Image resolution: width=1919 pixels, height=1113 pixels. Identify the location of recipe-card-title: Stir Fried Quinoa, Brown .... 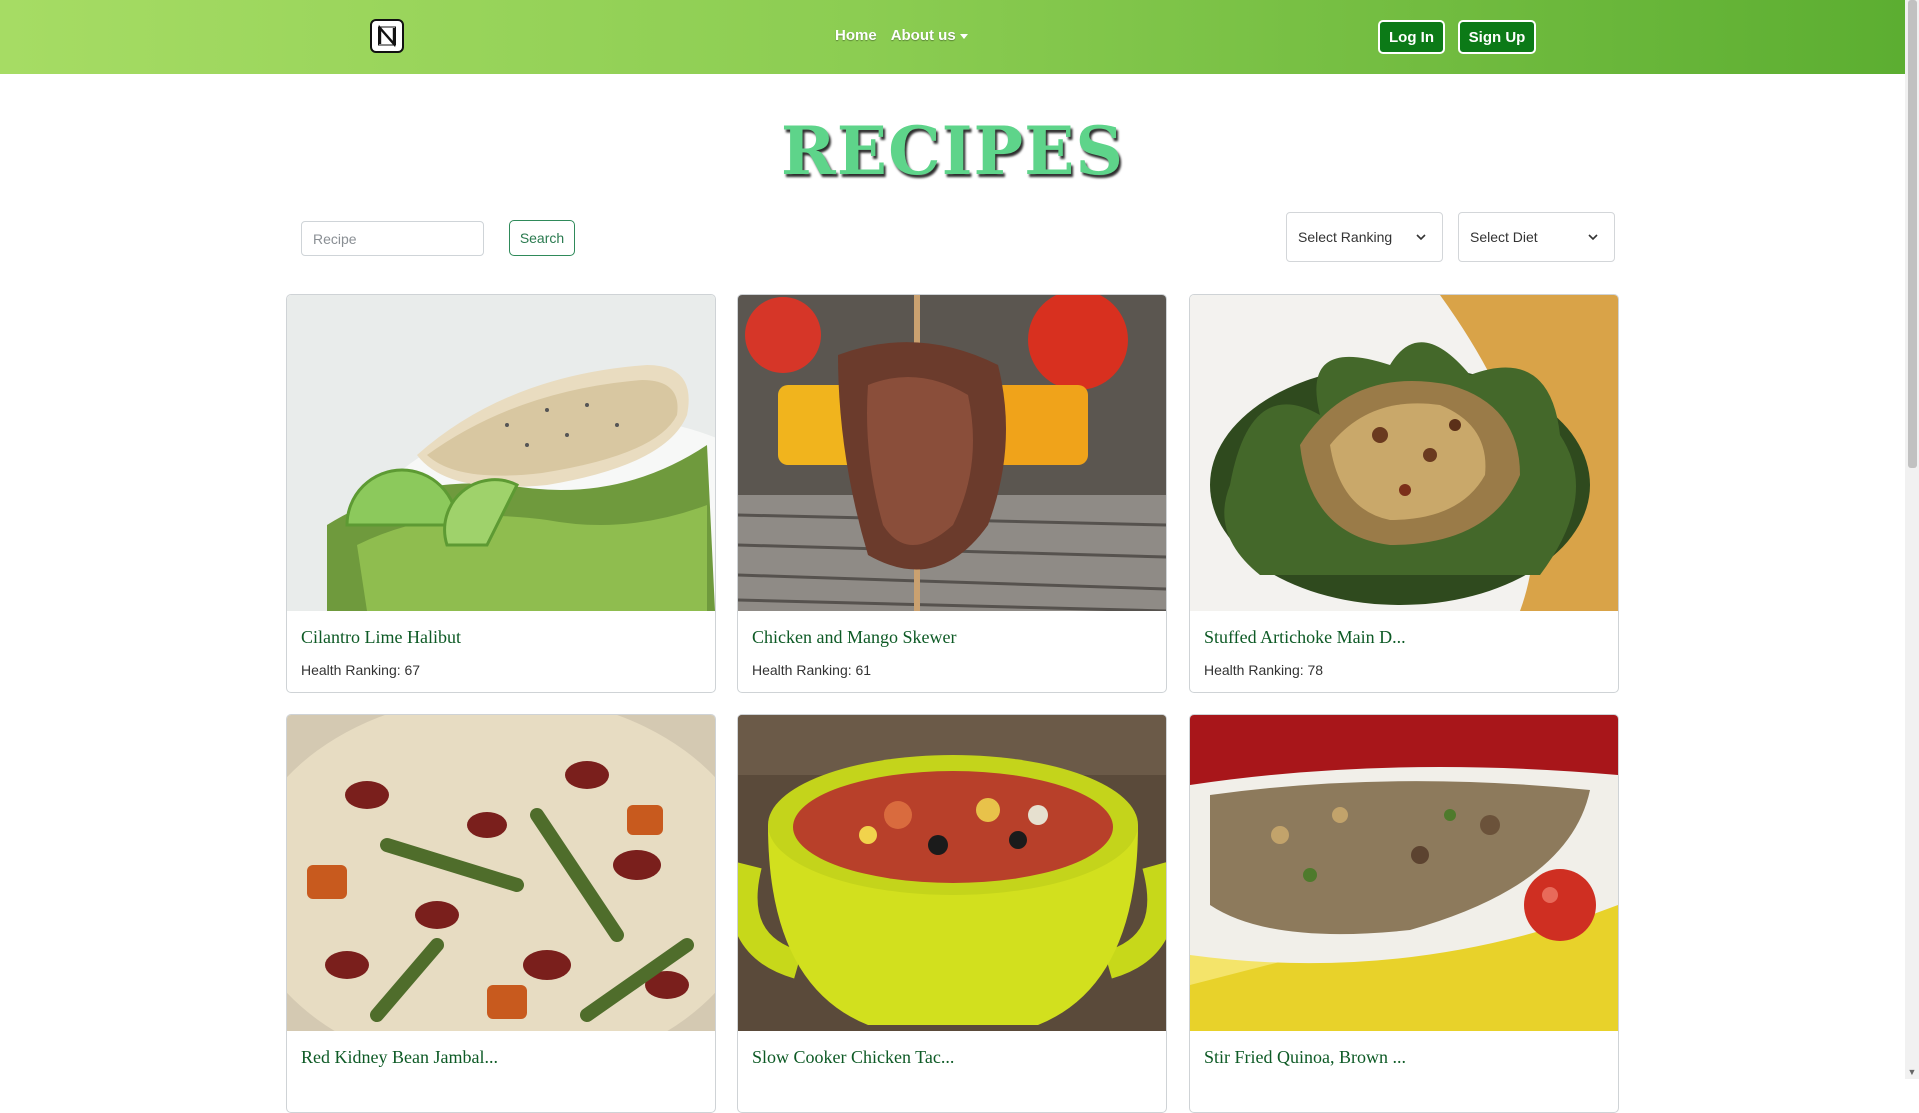
(1305, 1057).